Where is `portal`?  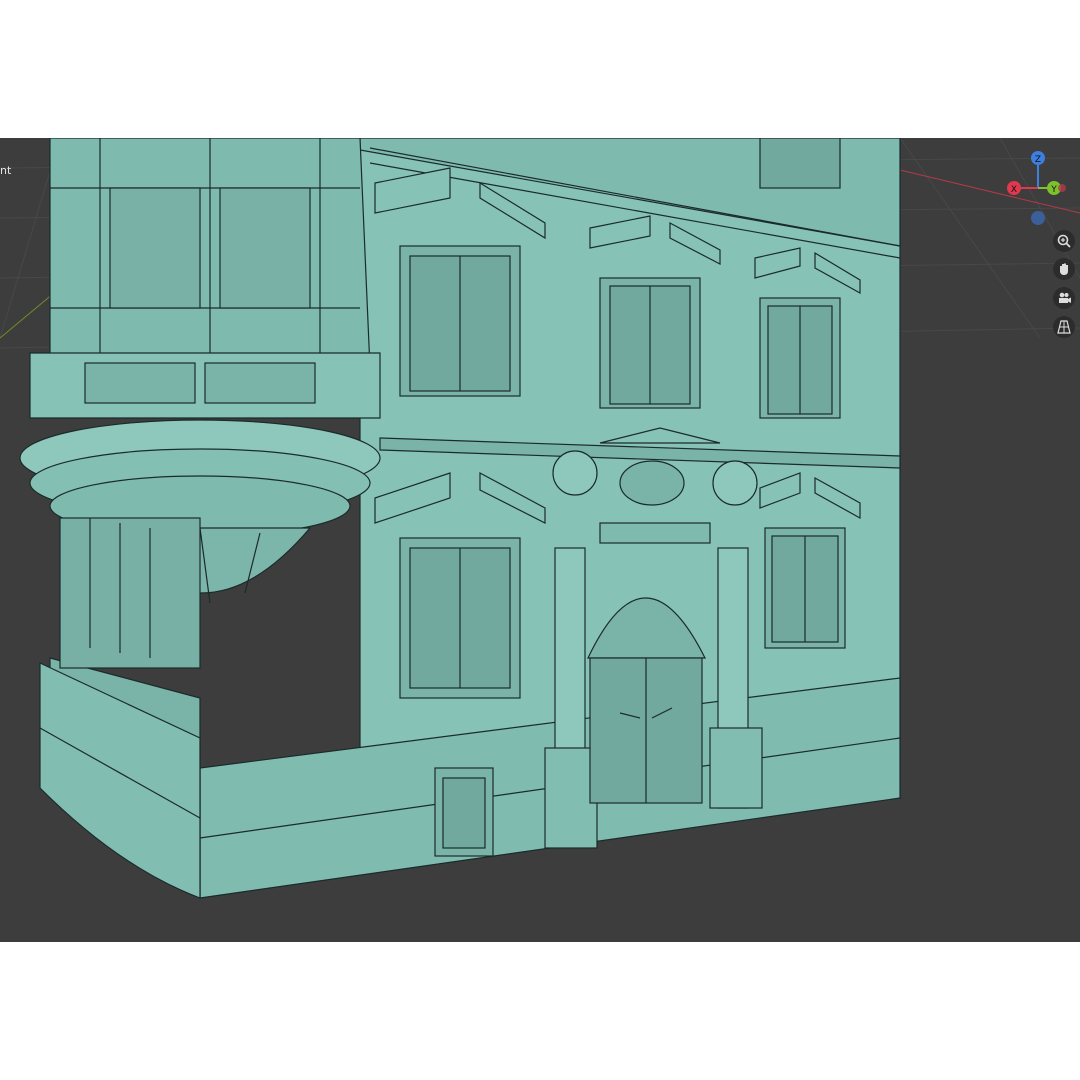 portal is located at coordinates (653, 638).